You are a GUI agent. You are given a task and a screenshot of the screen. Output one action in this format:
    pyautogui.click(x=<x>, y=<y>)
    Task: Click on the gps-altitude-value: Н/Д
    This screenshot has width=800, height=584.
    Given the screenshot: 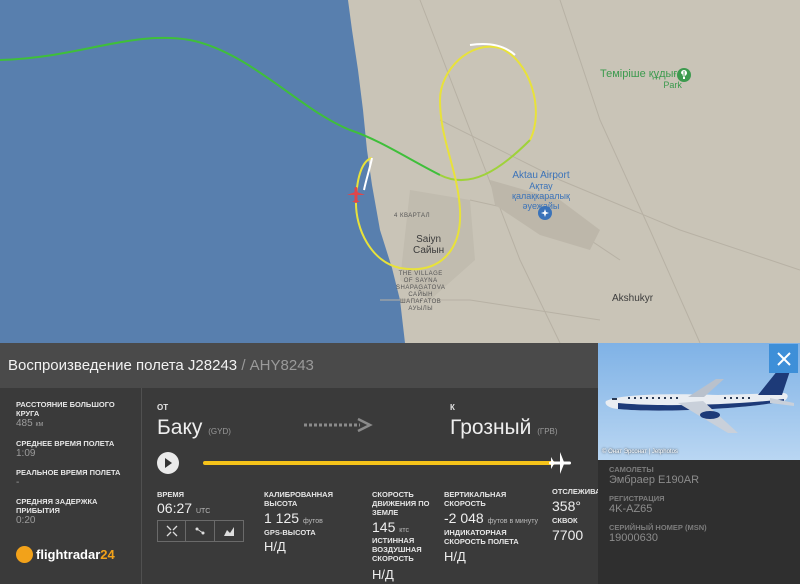 What is the action you would take?
    pyautogui.click(x=275, y=546)
    